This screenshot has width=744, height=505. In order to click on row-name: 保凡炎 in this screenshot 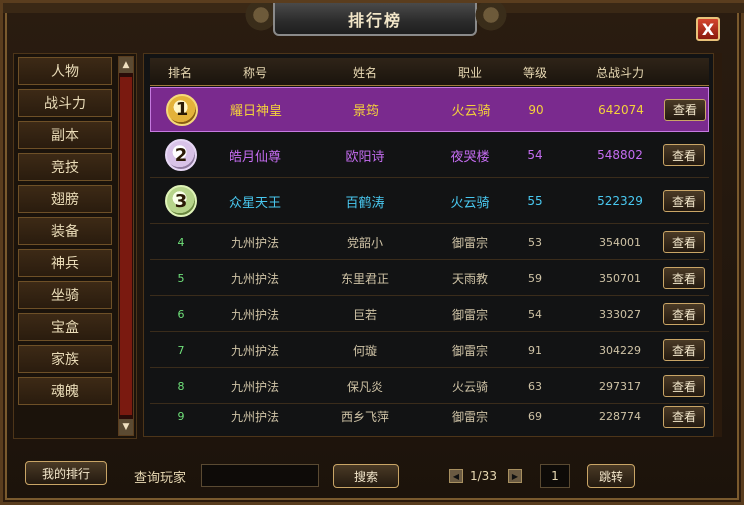, I will do `click(364, 386)`.